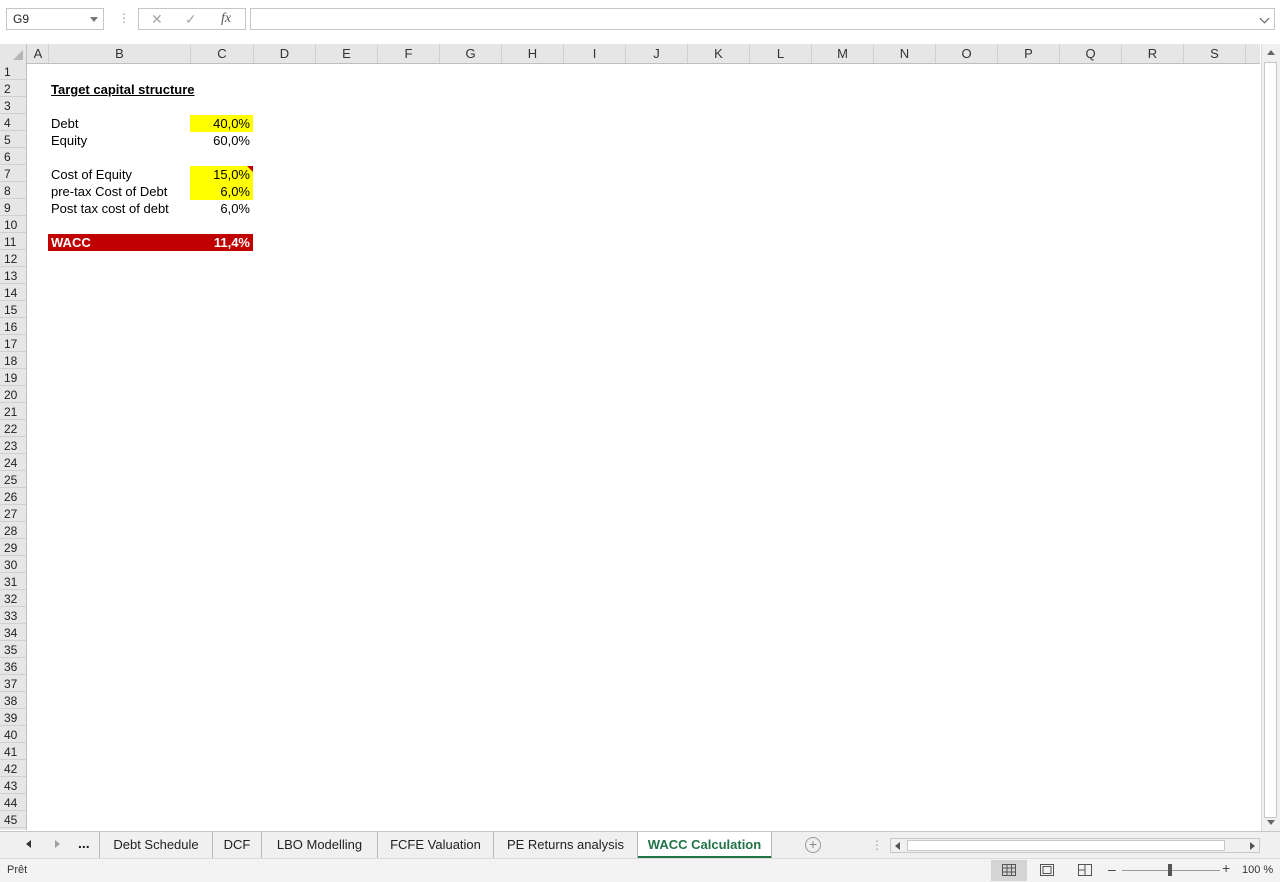 Image resolution: width=1280 pixels, height=882 pixels. Describe the element at coordinates (13, 598) in the screenshot. I see `row-header-32: 32` at that location.